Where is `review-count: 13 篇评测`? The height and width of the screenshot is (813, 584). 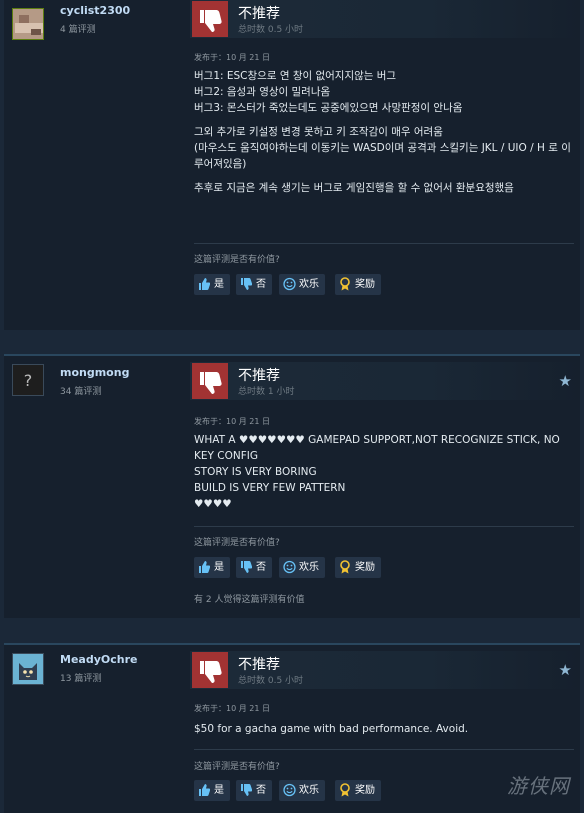 review-count: 13 篇评测 is located at coordinates (80, 677).